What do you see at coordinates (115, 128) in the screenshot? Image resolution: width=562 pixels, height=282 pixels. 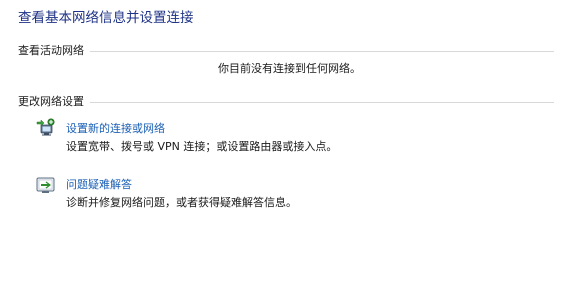 I see `setup-new-connection-link: 设置新的连接或网络` at bounding box center [115, 128].